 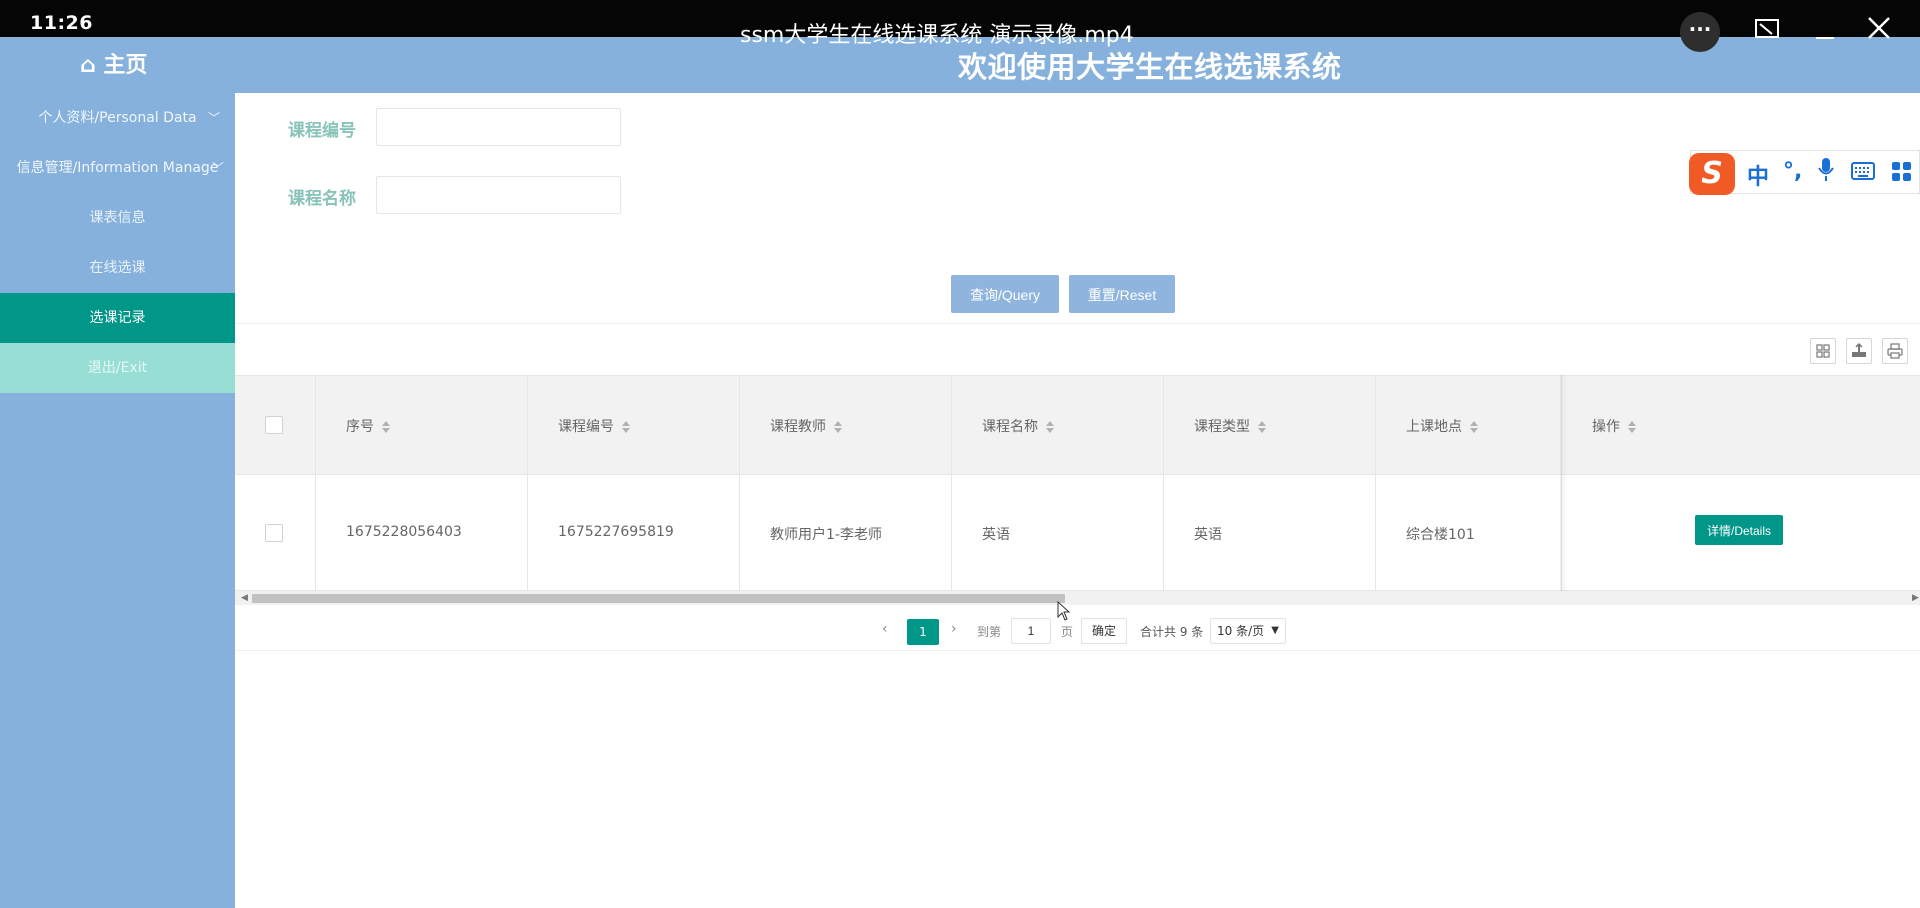 I want to click on cell-course-type-text: 英语, so click(x=1208, y=535).